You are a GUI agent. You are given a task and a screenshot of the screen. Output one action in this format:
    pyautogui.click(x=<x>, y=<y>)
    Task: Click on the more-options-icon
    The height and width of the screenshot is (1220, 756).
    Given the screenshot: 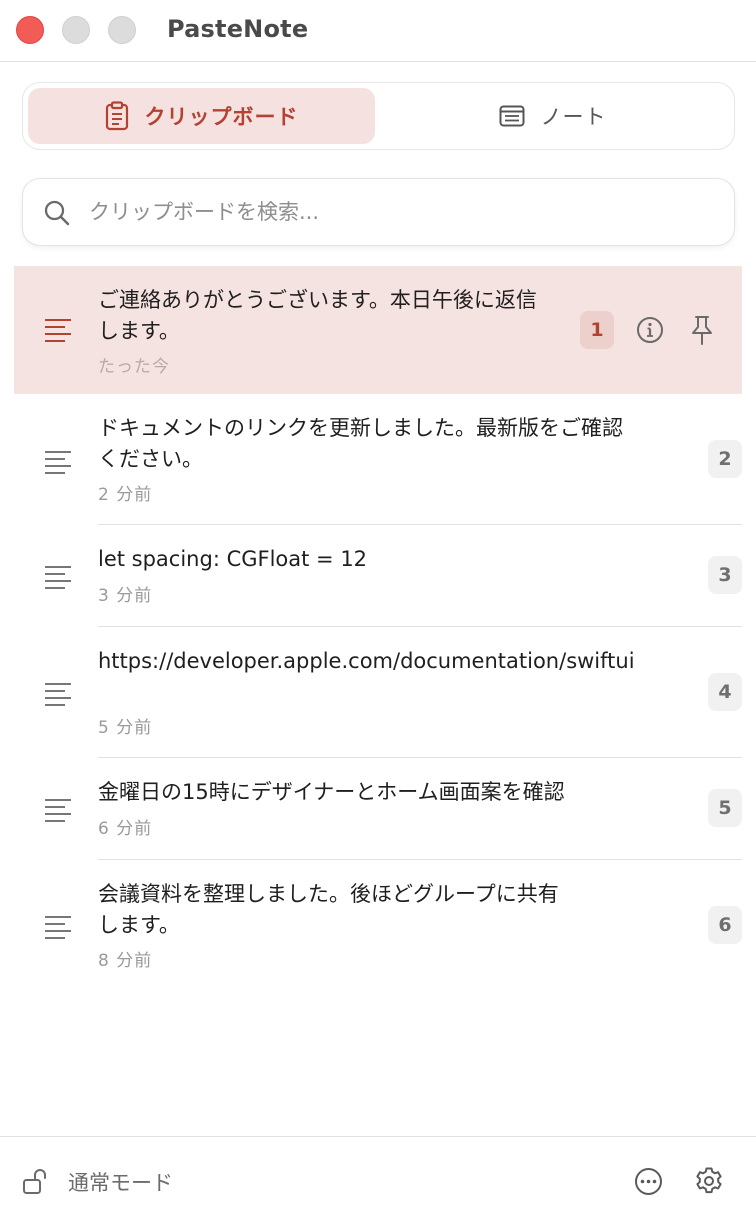 What is the action you would take?
    pyautogui.click(x=648, y=1183)
    